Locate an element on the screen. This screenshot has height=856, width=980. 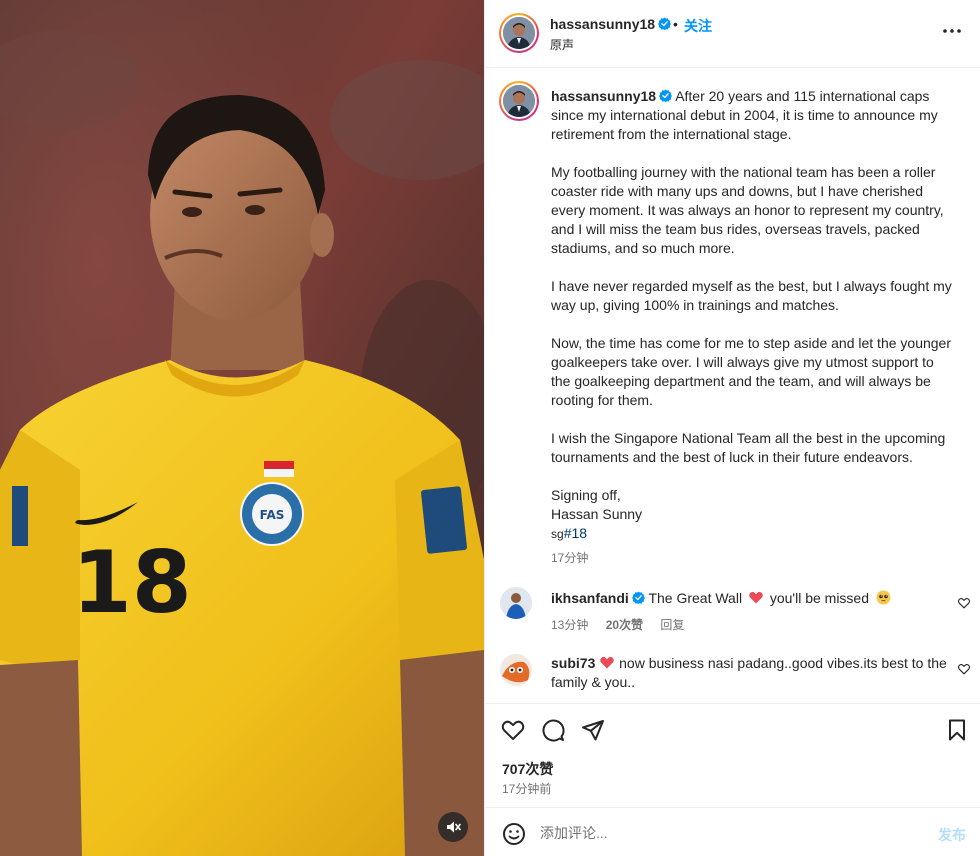
more-options-button is located at coordinates (952, 31).